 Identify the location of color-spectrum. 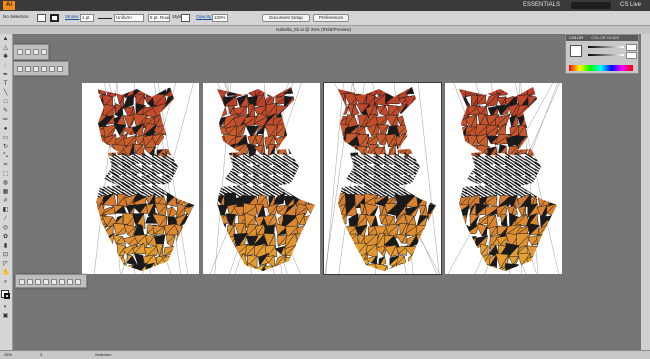
(601, 68).